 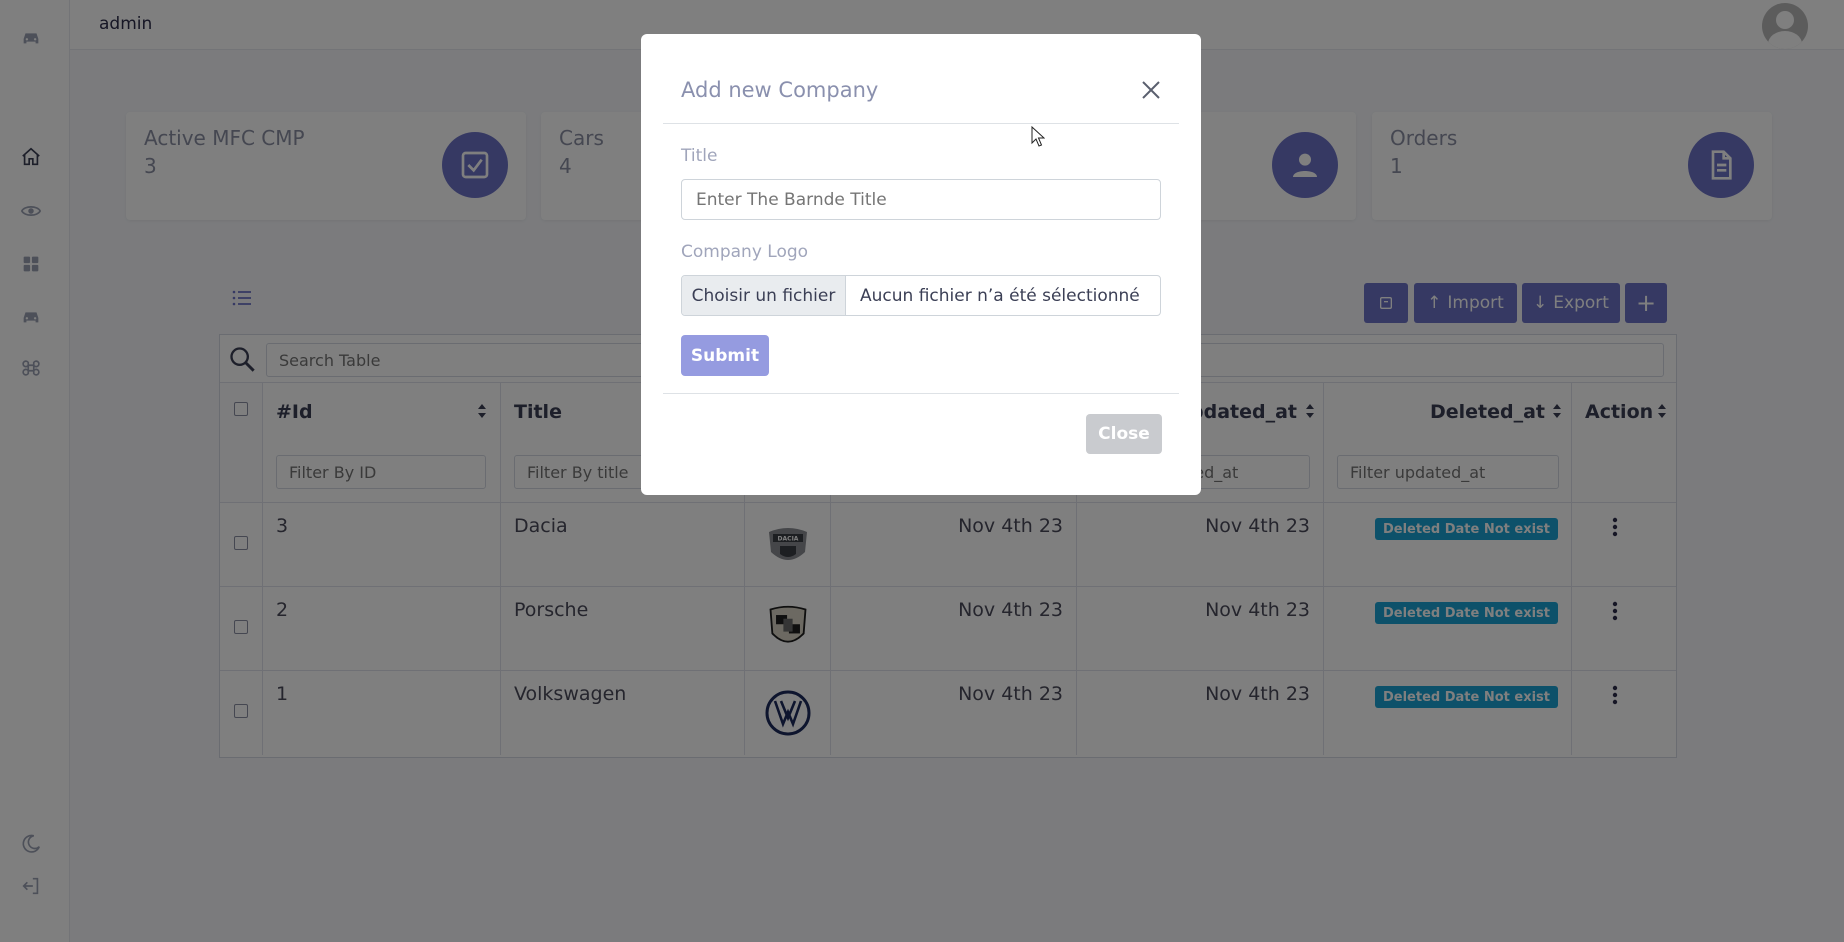 What do you see at coordinates (699, 156) in the screenshot?
I see `title-label: Title` at bounding box center [699, 156].